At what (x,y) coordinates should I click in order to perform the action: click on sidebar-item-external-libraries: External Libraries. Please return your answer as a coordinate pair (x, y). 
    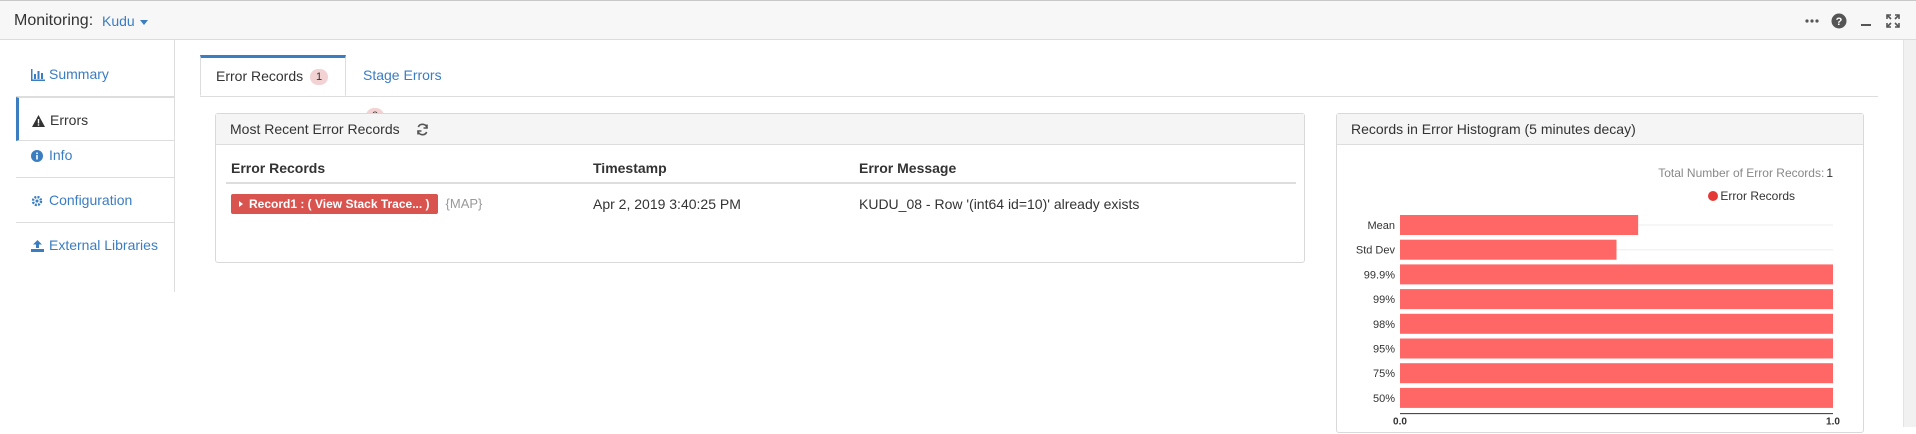
    Looking at the image, I should click on (95, 245).